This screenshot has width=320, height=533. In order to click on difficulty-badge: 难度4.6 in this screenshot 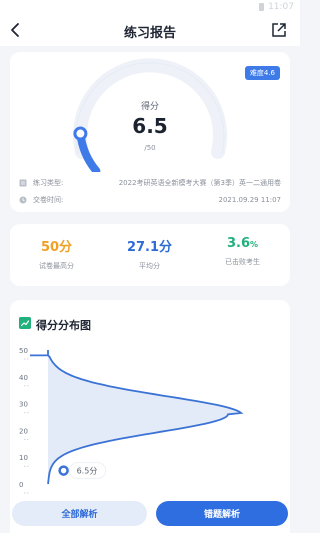, I will do `click(262, 73)`.